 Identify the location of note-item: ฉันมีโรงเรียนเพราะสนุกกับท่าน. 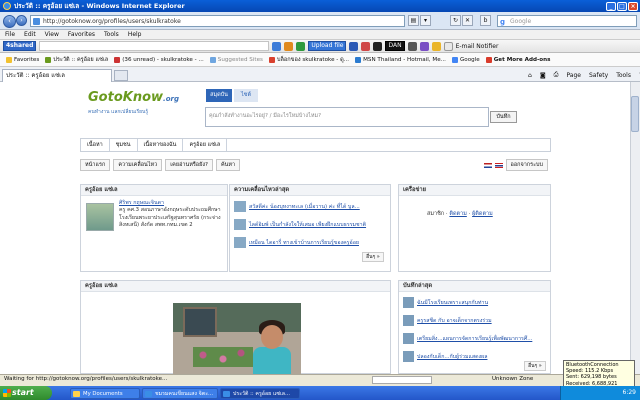
(476, 303).